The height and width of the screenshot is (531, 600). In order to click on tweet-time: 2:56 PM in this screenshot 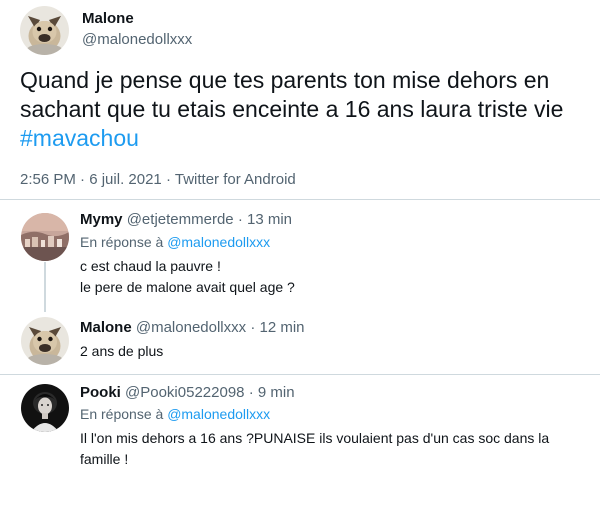, I will do `click(48, 179)`.